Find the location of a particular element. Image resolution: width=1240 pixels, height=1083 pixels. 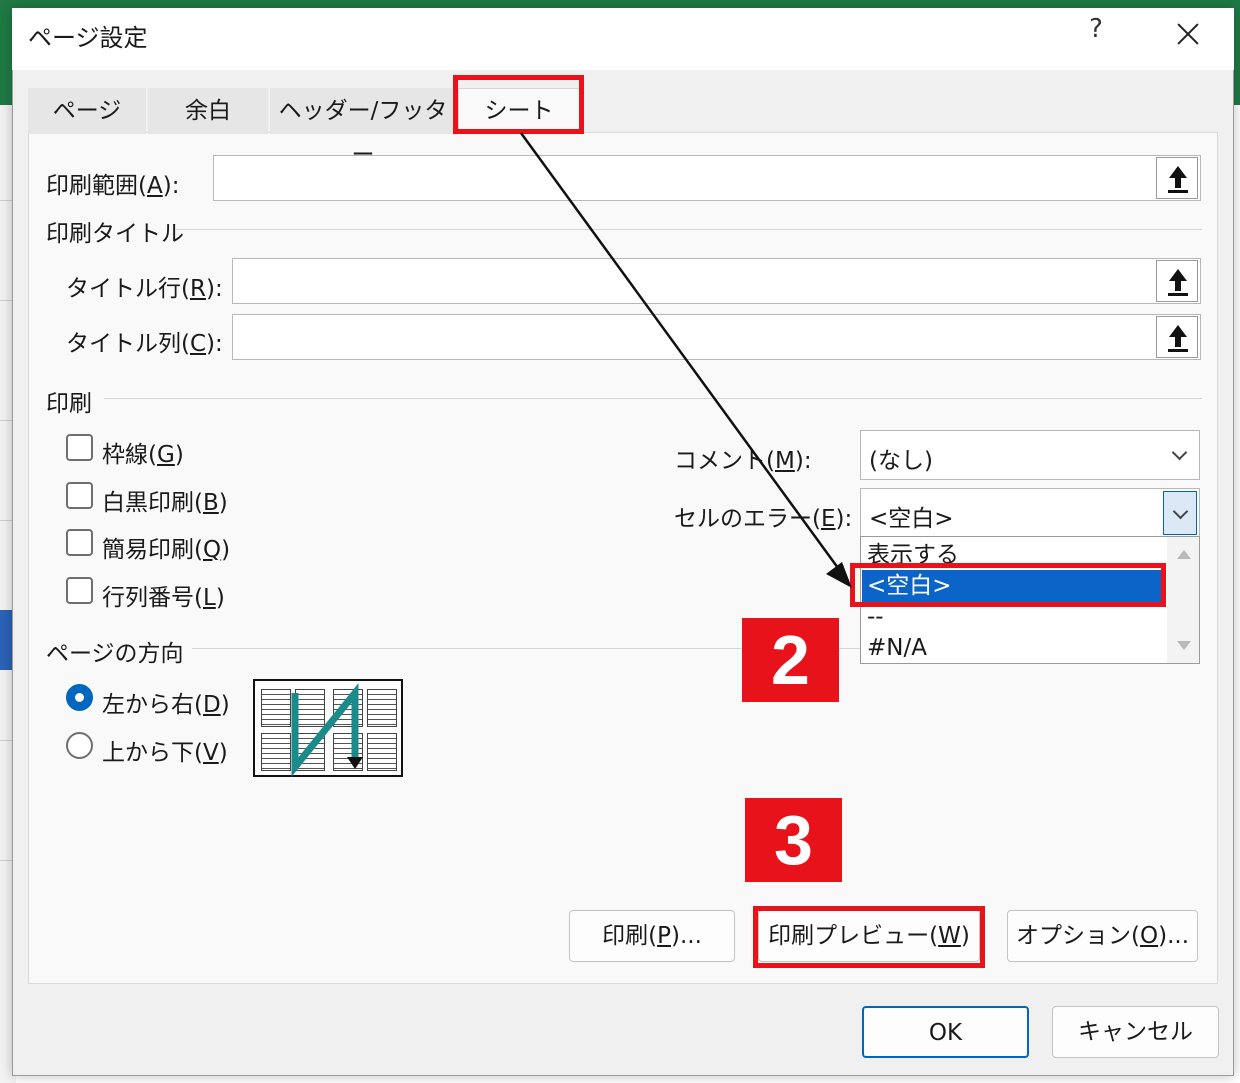

annotation-arrow is located at coordinates (685, 360).